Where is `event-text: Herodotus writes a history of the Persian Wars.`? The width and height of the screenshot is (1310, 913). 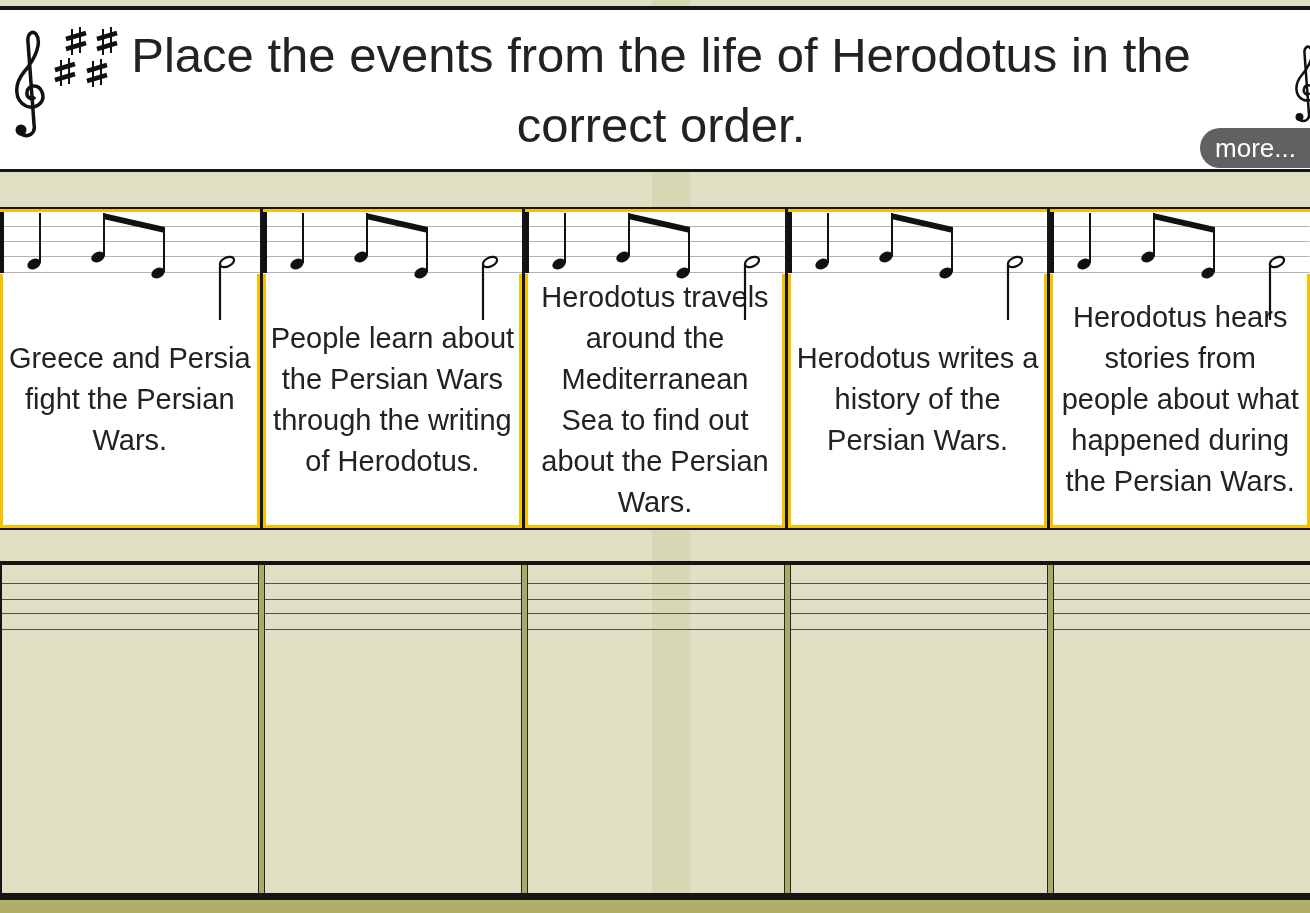 event-text: Herodotus writes a history of the Persian Wars. is located at coordinates (917, 399).